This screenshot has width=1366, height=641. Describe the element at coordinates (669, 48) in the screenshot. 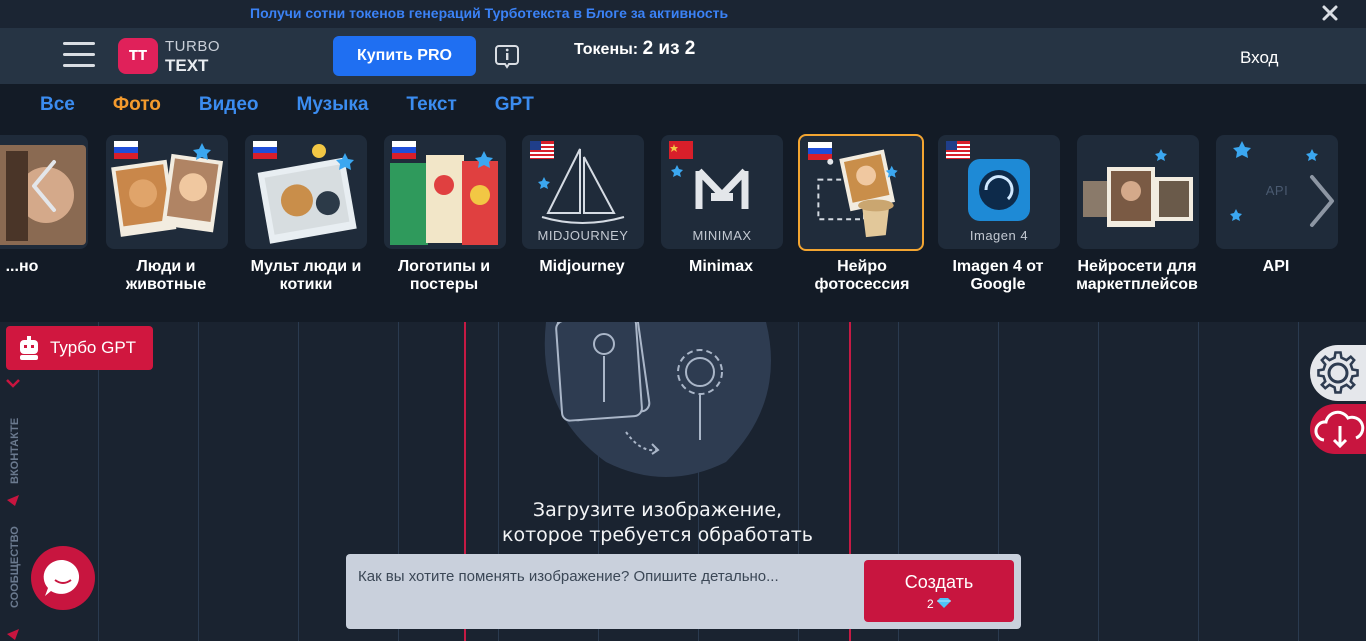

I see `tokens-value: 2 из 2` at that location.